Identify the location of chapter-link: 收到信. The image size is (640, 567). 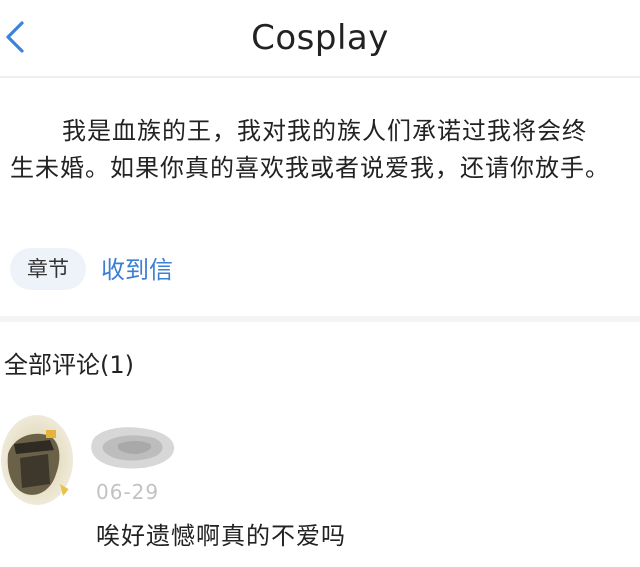
(137, 270).